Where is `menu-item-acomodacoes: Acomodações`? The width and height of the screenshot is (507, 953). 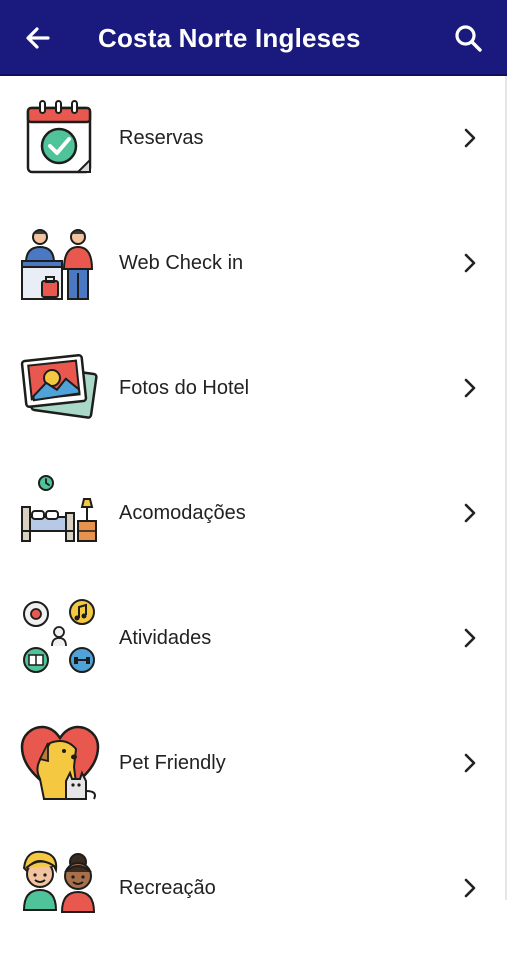 menu-item-acomodacoes: Acomodações is located at coordinates (253, 515).